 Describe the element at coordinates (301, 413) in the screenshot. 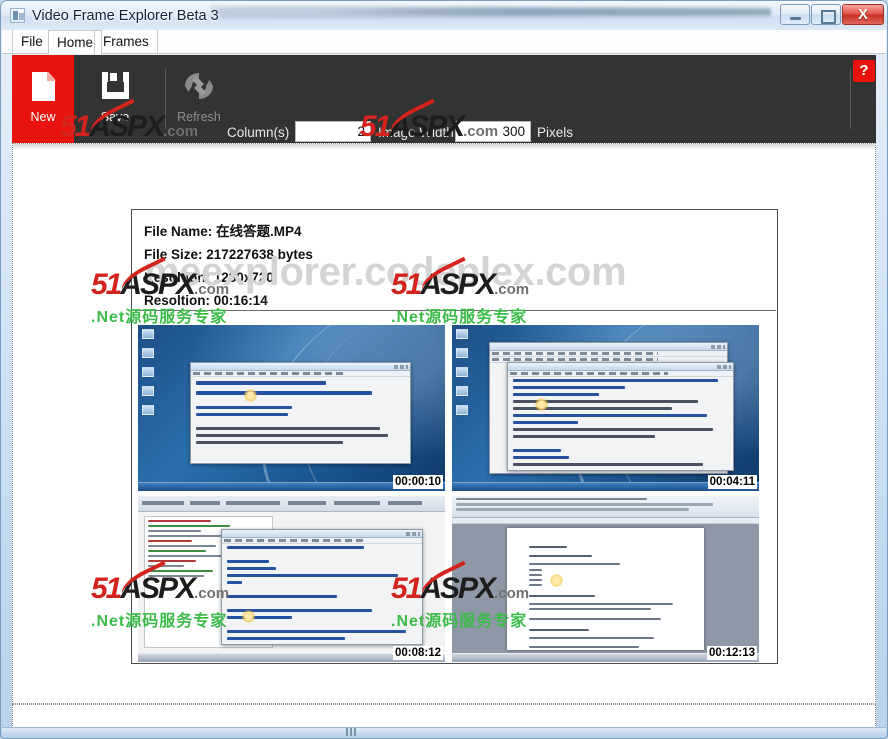

I see `frame-1-notepad-window` at that location.